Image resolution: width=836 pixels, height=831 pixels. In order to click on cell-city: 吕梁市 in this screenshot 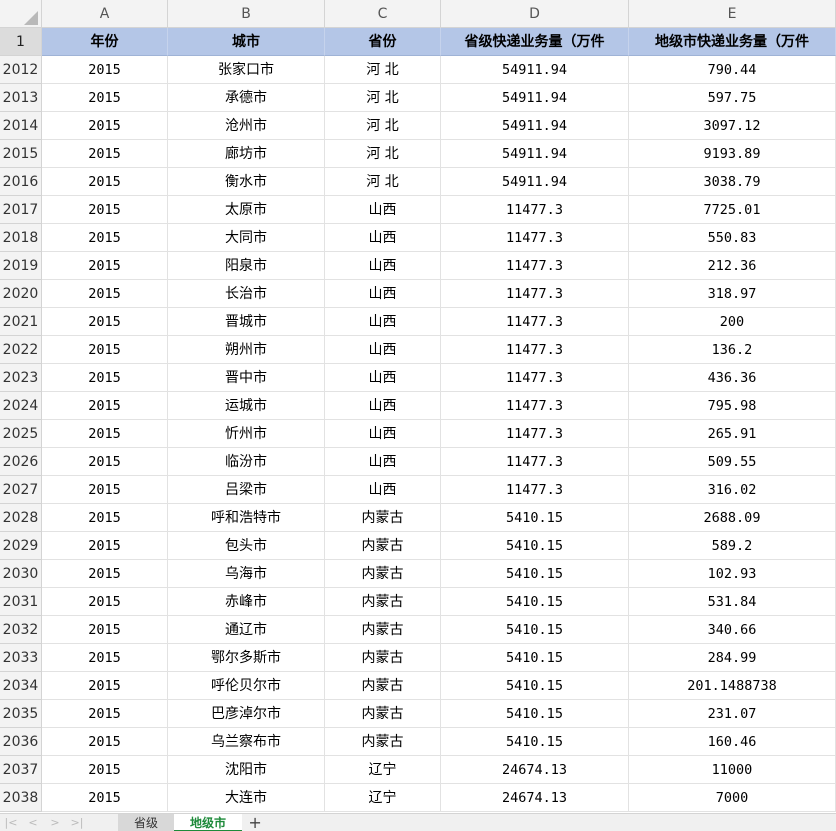, I will do `click(246, 490)`.